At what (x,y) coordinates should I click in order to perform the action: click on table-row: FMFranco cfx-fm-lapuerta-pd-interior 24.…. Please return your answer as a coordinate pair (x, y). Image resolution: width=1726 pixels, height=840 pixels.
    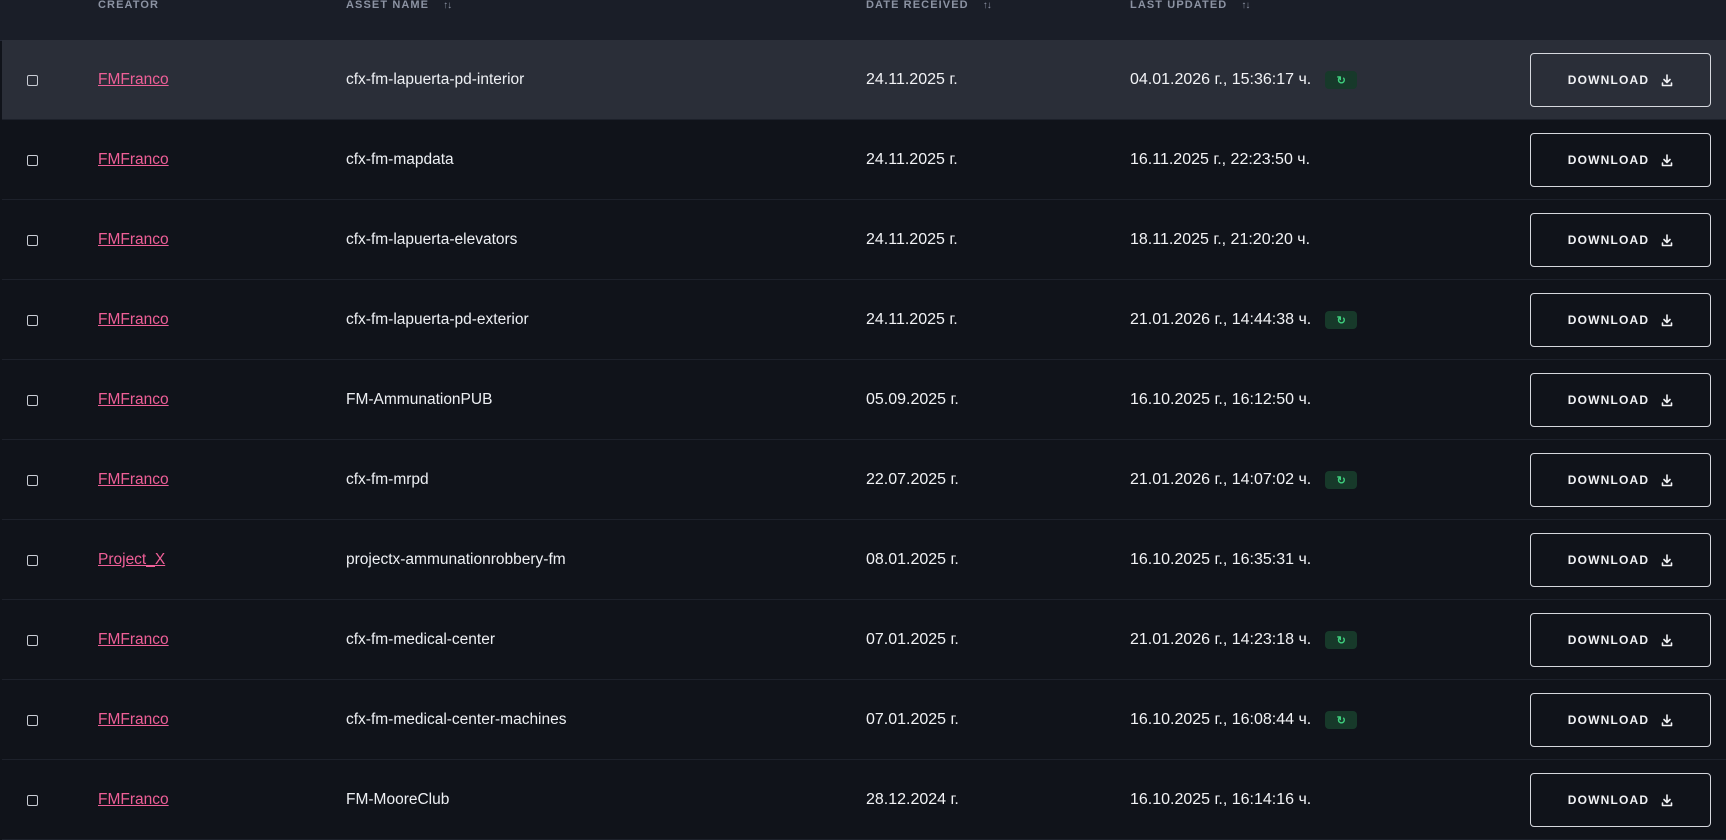
    Looking at the image, I should click on (864, 80).